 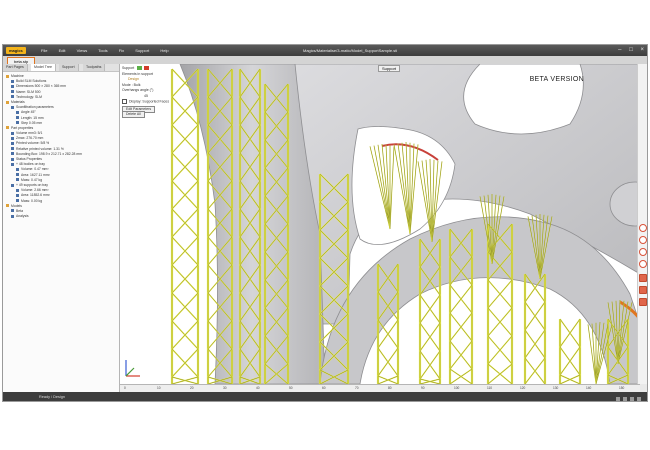 What do you see at coordinates (52, 397) in the screenshot?
I see `status-text: Ready / Design` at bounding box center [52, 397].